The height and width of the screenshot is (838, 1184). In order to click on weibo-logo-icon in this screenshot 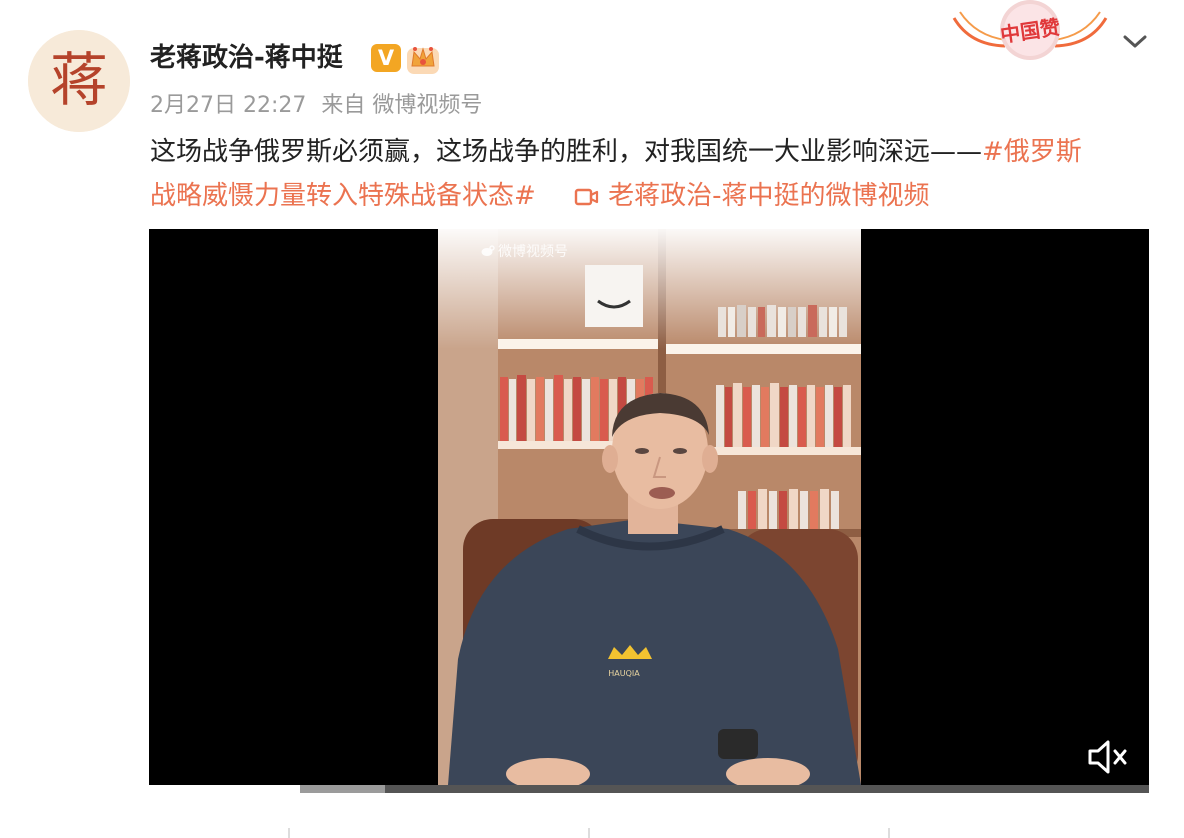, I will do `click(488, 250)`.